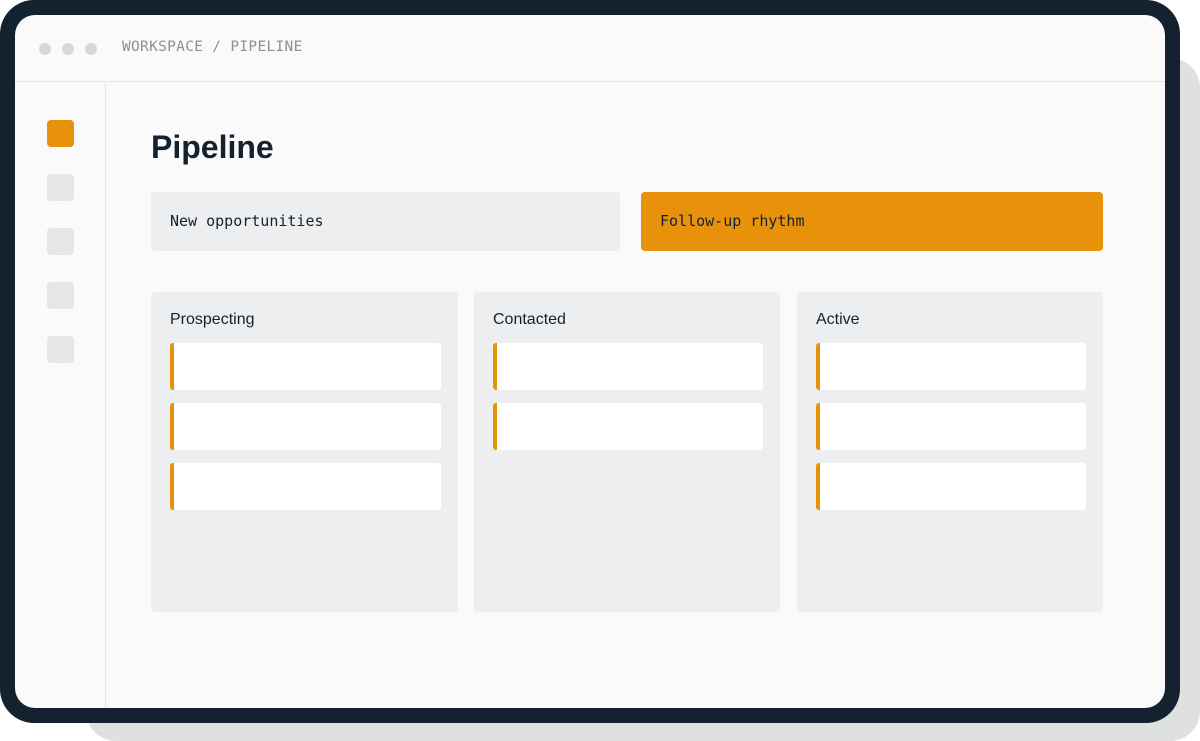 The width and height of the screenshot is (1200, 741). Describe the element at coordinates (838, 319) in the screenshot. I see `column-title: Active` at that location.